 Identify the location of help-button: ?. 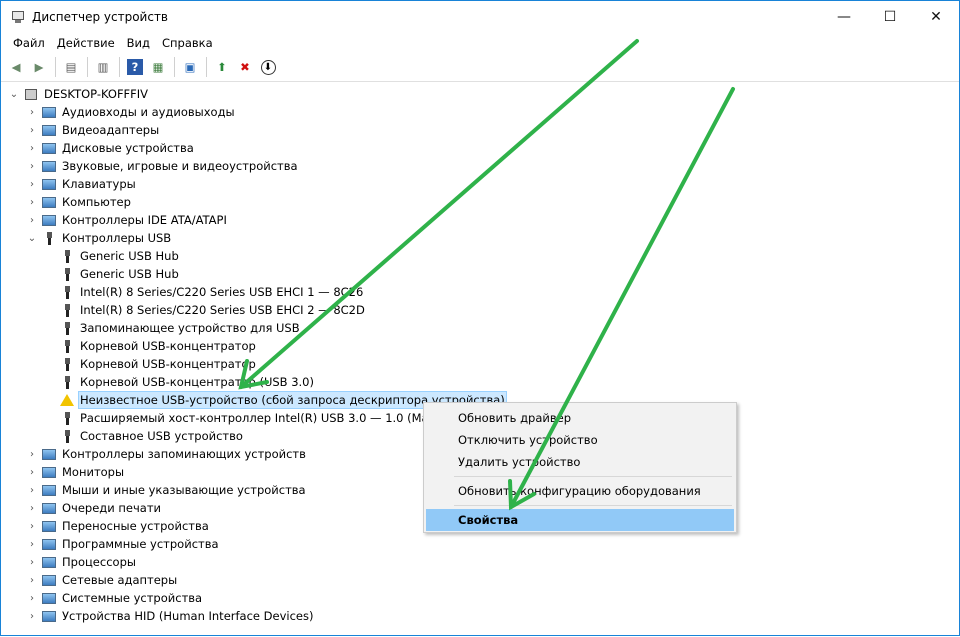
(135, 67).